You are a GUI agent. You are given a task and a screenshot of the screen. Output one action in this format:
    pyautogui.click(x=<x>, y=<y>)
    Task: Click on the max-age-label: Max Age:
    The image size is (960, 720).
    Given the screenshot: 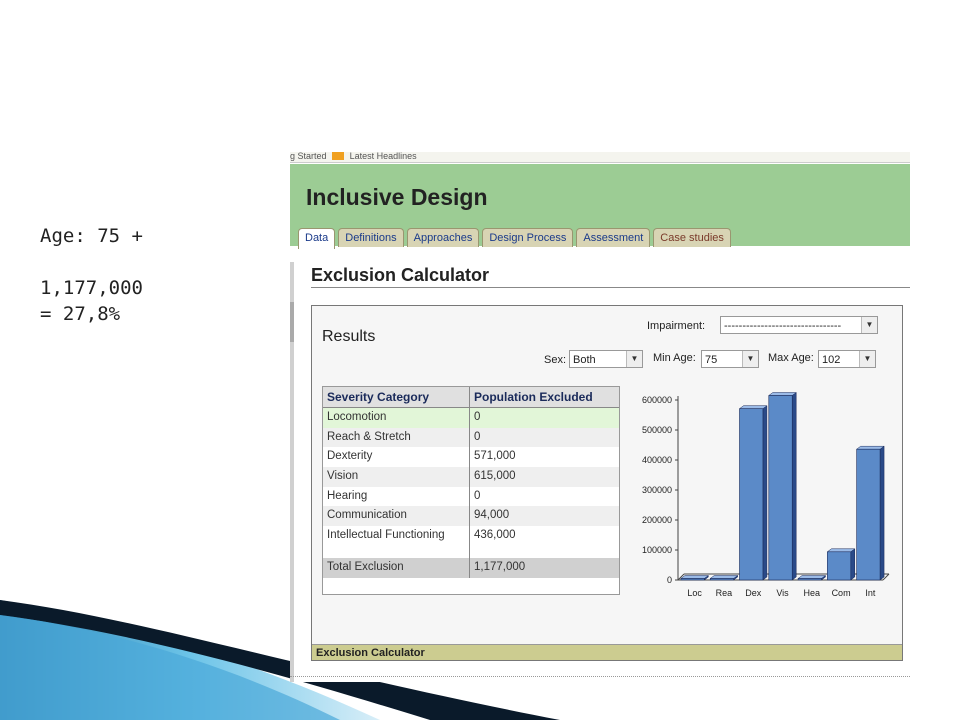 What is the action you would take?
    pyautogui.click(x=791, y=358)
    